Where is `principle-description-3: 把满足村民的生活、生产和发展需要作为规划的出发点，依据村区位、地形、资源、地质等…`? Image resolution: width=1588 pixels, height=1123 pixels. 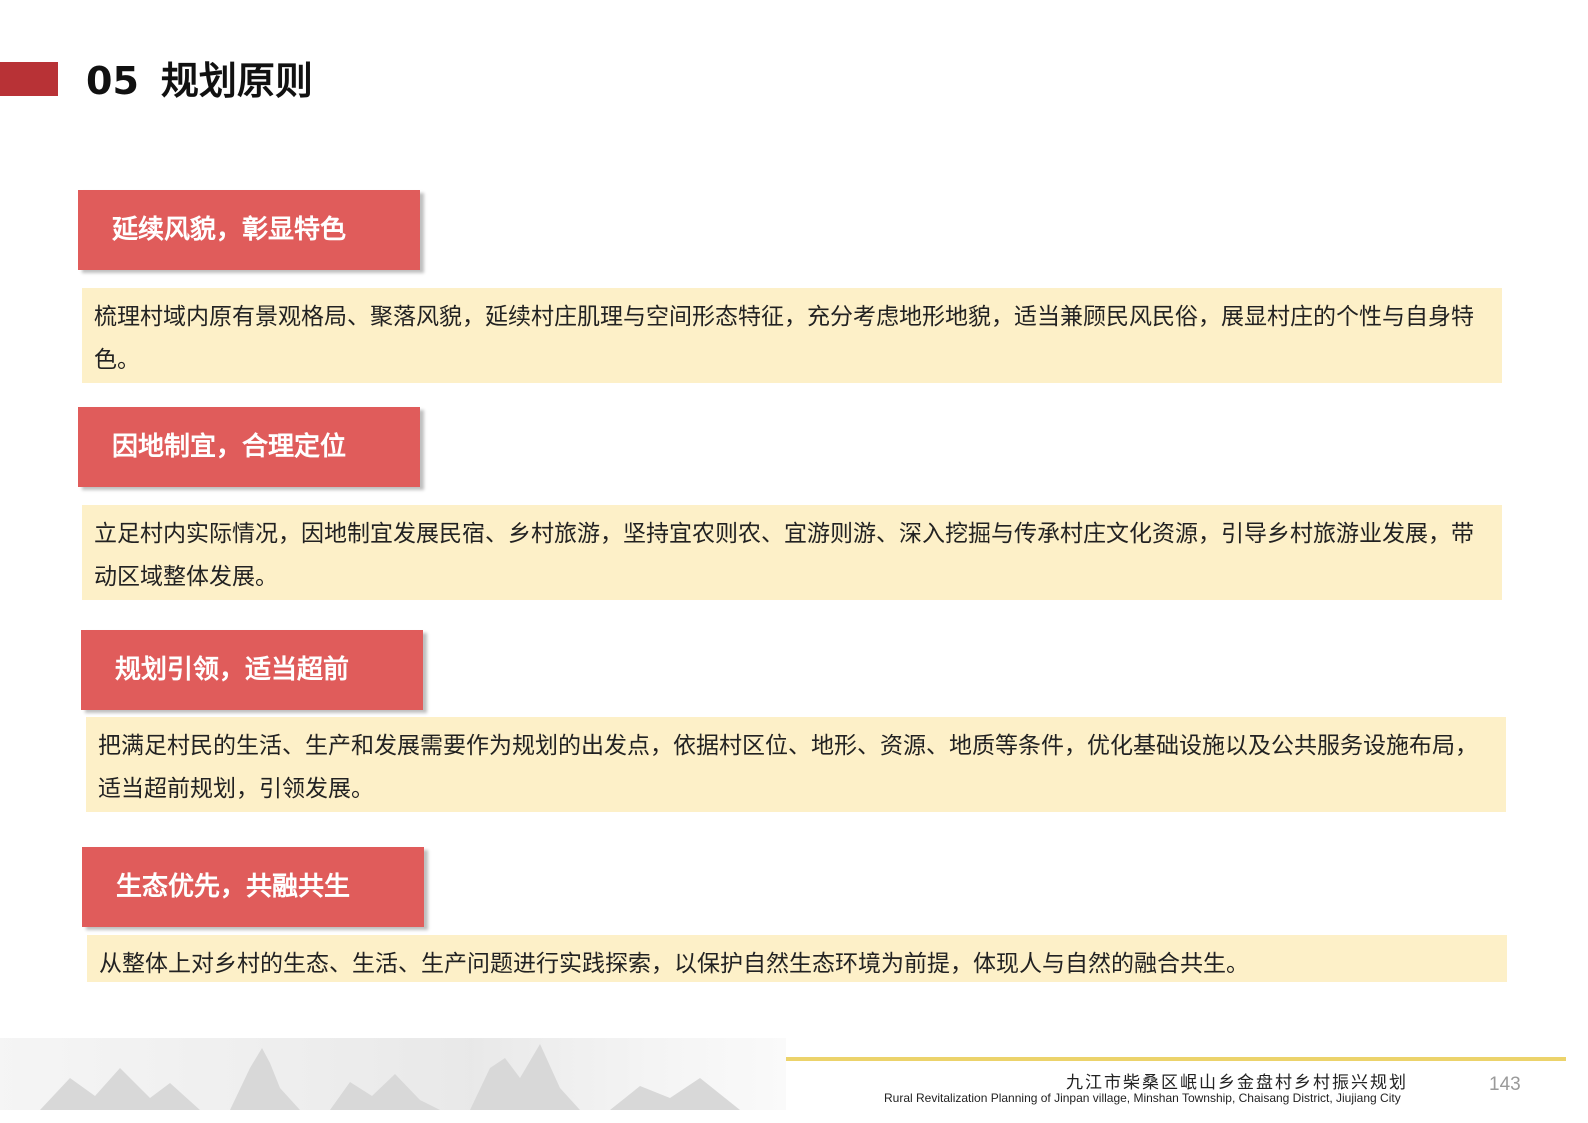
principle-description-3: 把满足村民的生活、生产和发展需要作为规划的出发点，依据村区位、地形、资源、地质等… is located at coordinates (796, 764).